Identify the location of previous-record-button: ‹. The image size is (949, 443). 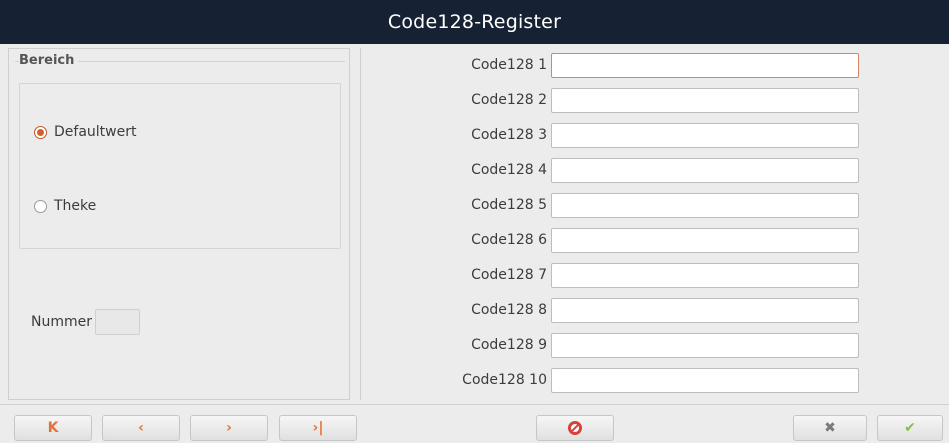
(141, 428).